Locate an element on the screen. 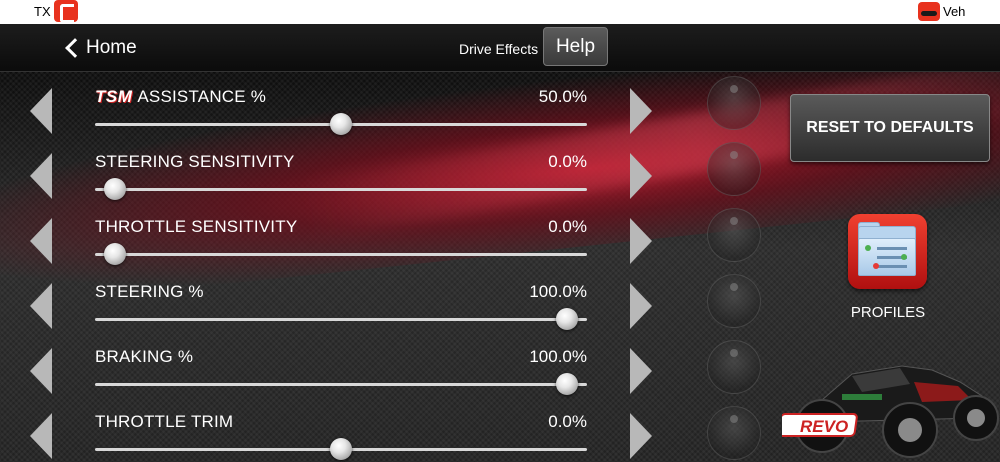  veh-label: Veh is located at coordinates (954, 11).